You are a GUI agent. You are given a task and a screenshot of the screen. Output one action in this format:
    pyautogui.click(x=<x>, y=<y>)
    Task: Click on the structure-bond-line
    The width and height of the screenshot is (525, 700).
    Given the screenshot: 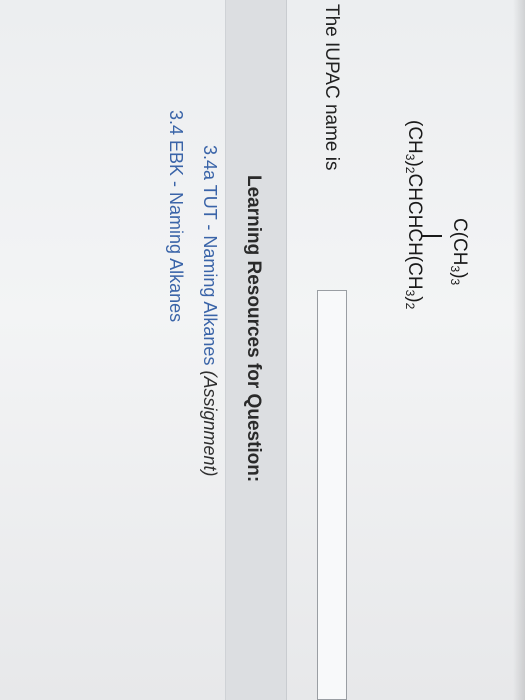 What is the action you would take?
    pyautogui.click(x=432, y=236)
    